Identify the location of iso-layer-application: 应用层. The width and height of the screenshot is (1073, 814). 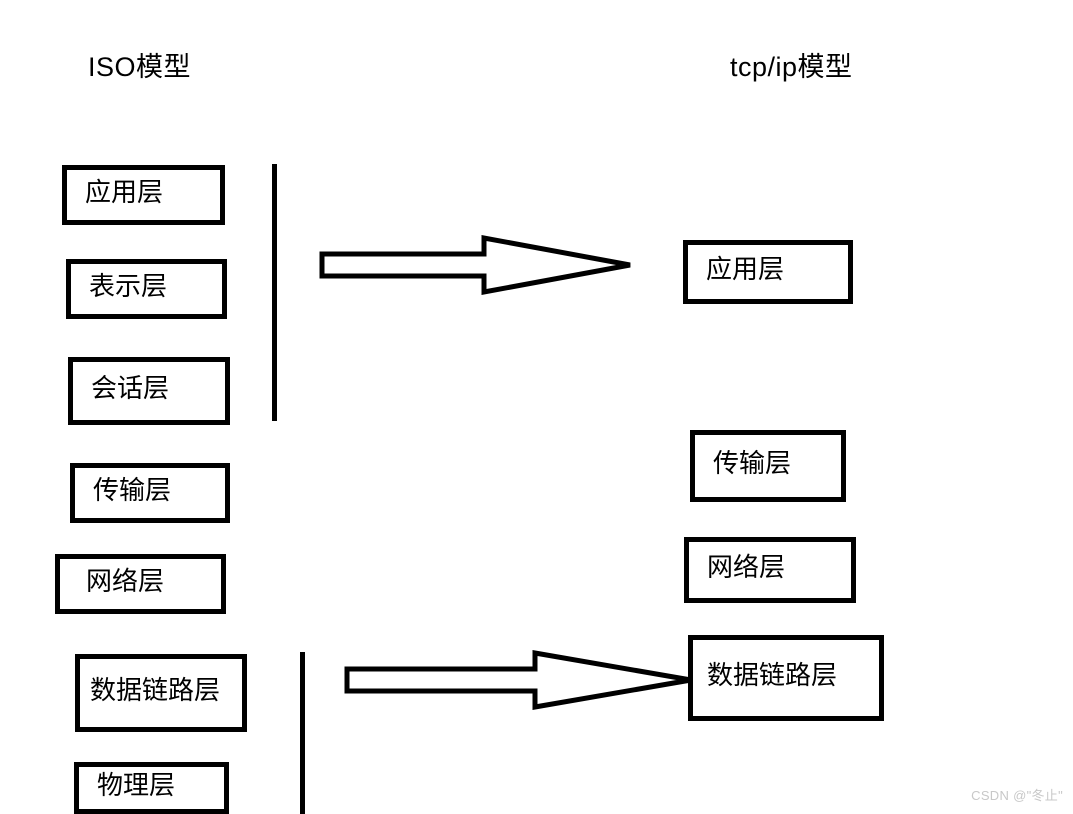
(143, 195).